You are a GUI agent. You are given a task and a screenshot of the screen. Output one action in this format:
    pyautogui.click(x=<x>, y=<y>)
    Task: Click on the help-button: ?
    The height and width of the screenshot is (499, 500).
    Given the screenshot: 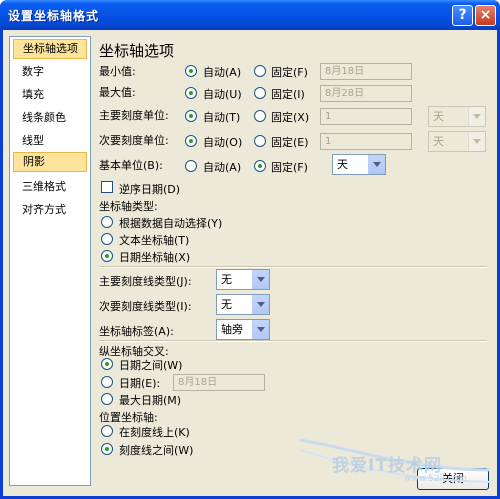 What is the action you would take?
    pyautogui.click(x=462, y=15)
    